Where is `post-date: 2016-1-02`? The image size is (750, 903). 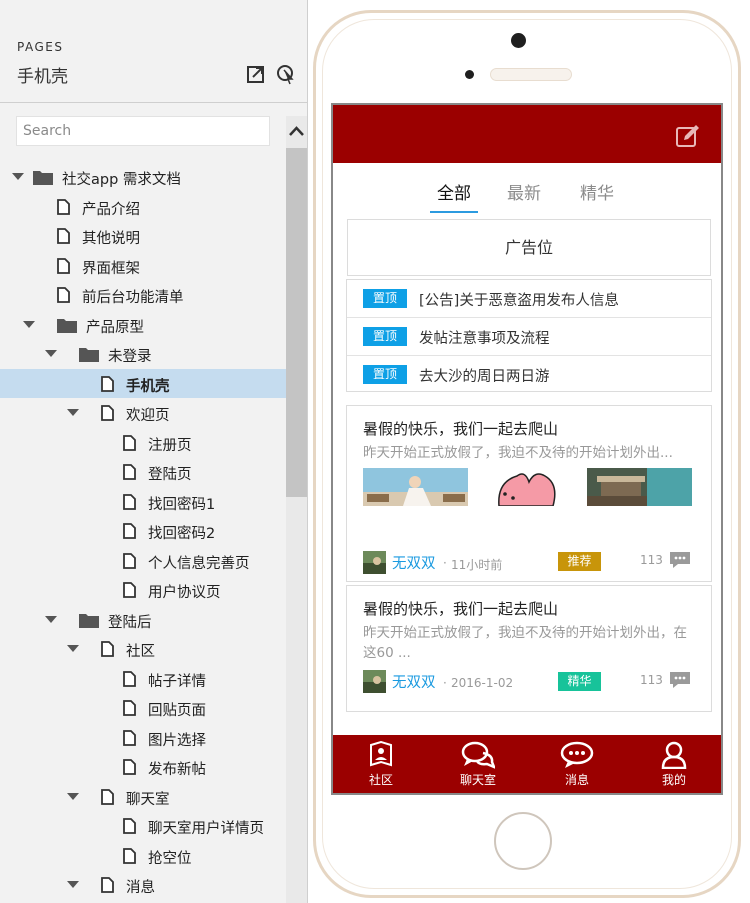 post-date: 2016-1-02 is located at coordinates (482, 683).